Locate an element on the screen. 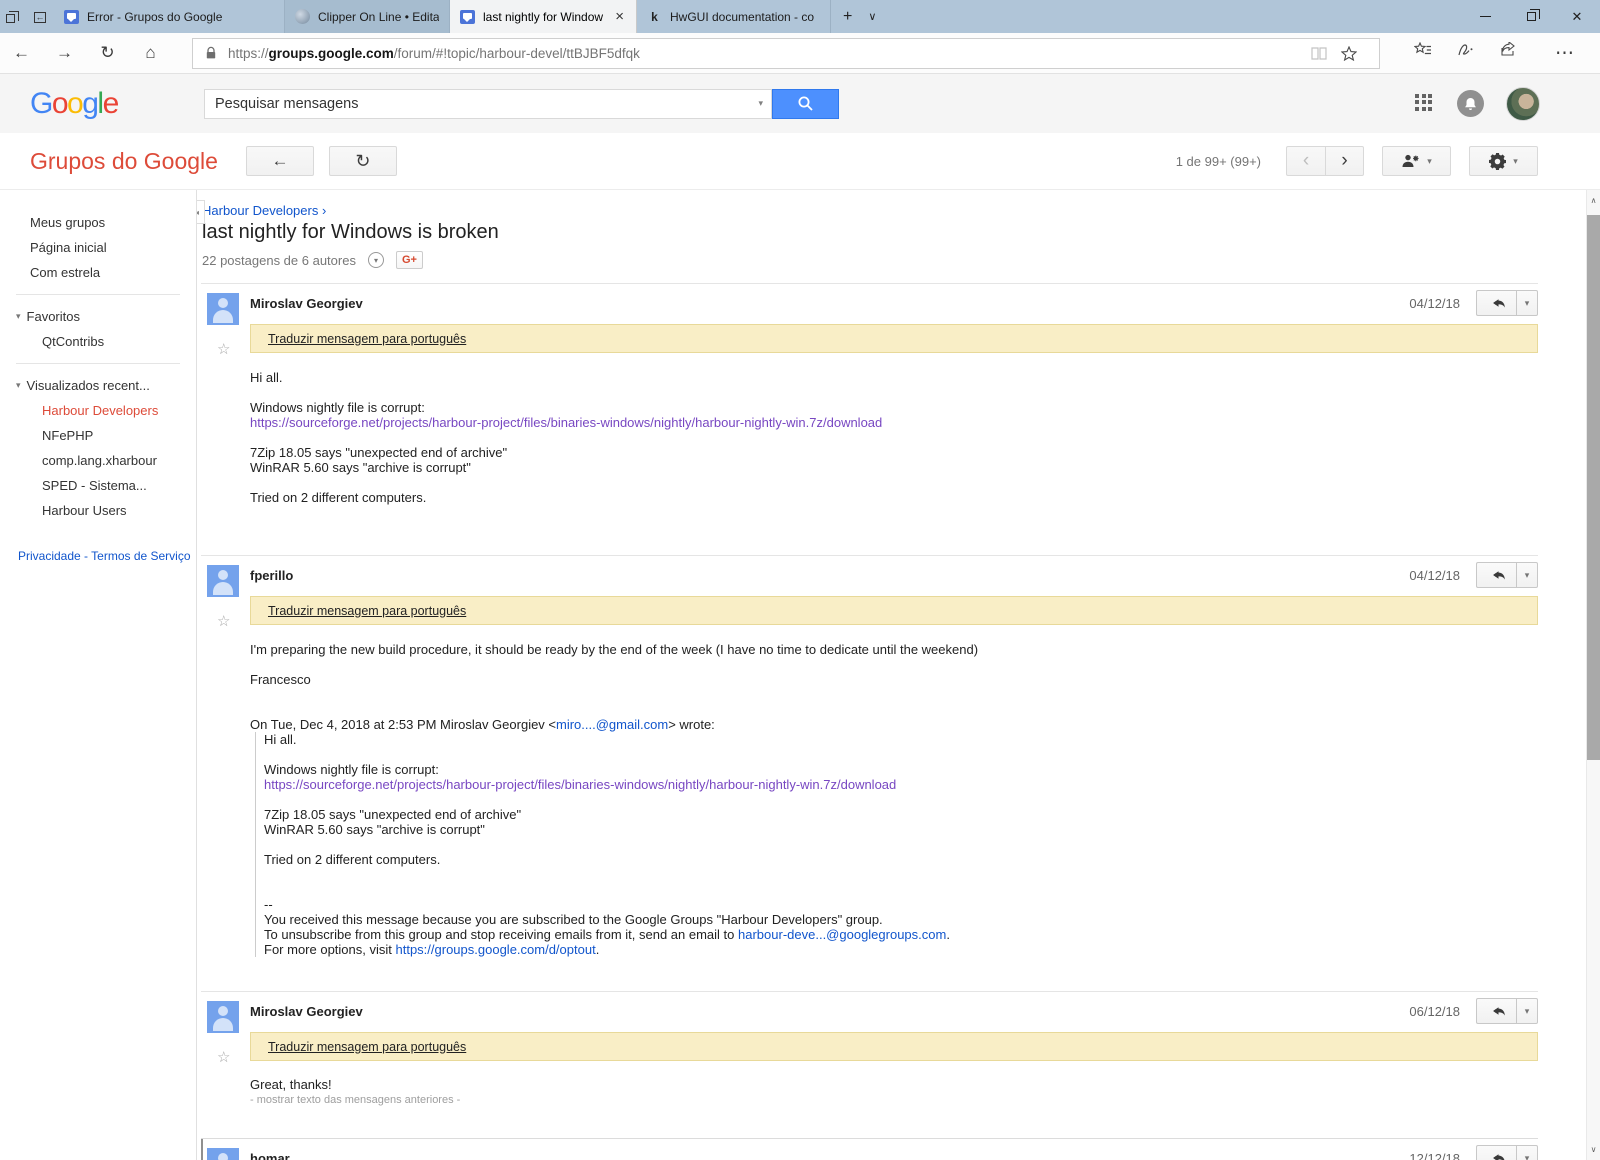 The height and width of the screenshot is (1160, 1600). body-line: Tried on 2 different computers. is located at coordinates (338, 497).